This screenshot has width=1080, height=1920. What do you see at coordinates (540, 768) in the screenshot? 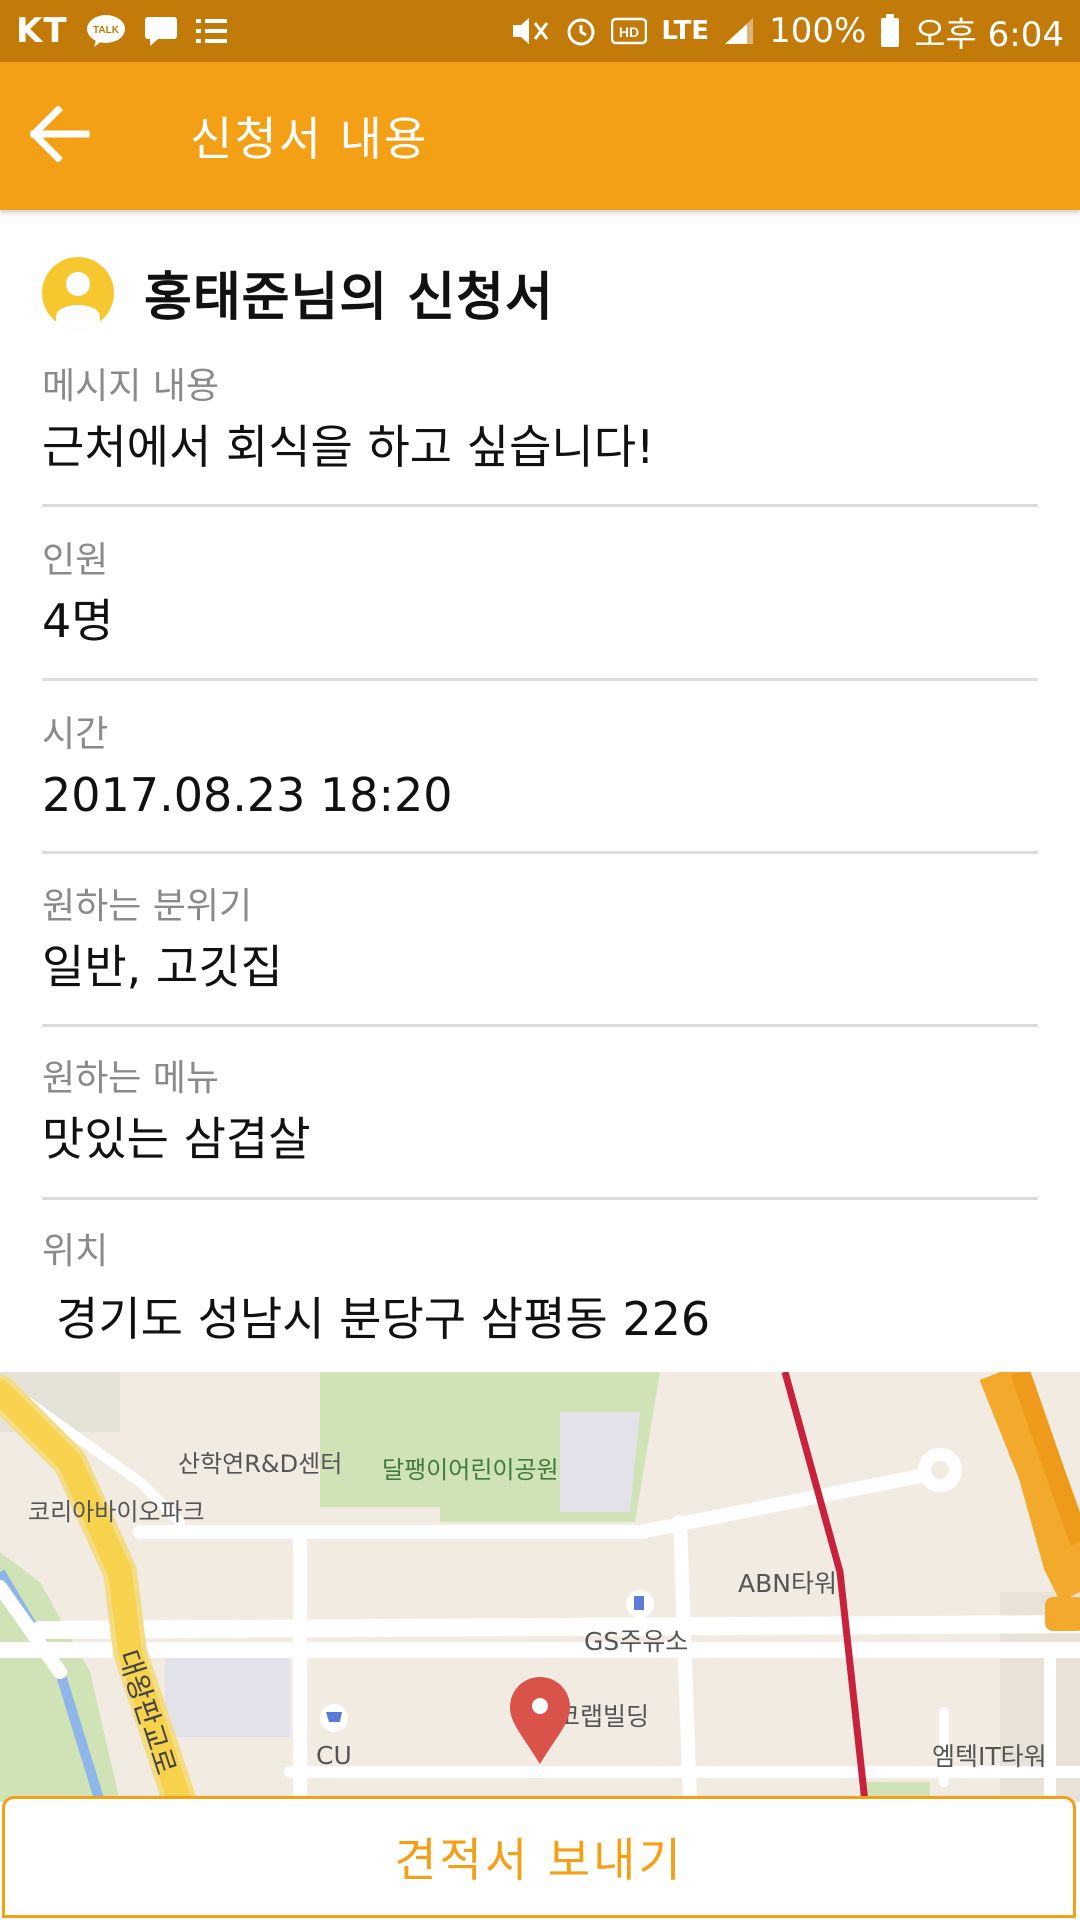
I see `field-time: 시간 2017.08.23 18:20` at bounding box center [540, 768].